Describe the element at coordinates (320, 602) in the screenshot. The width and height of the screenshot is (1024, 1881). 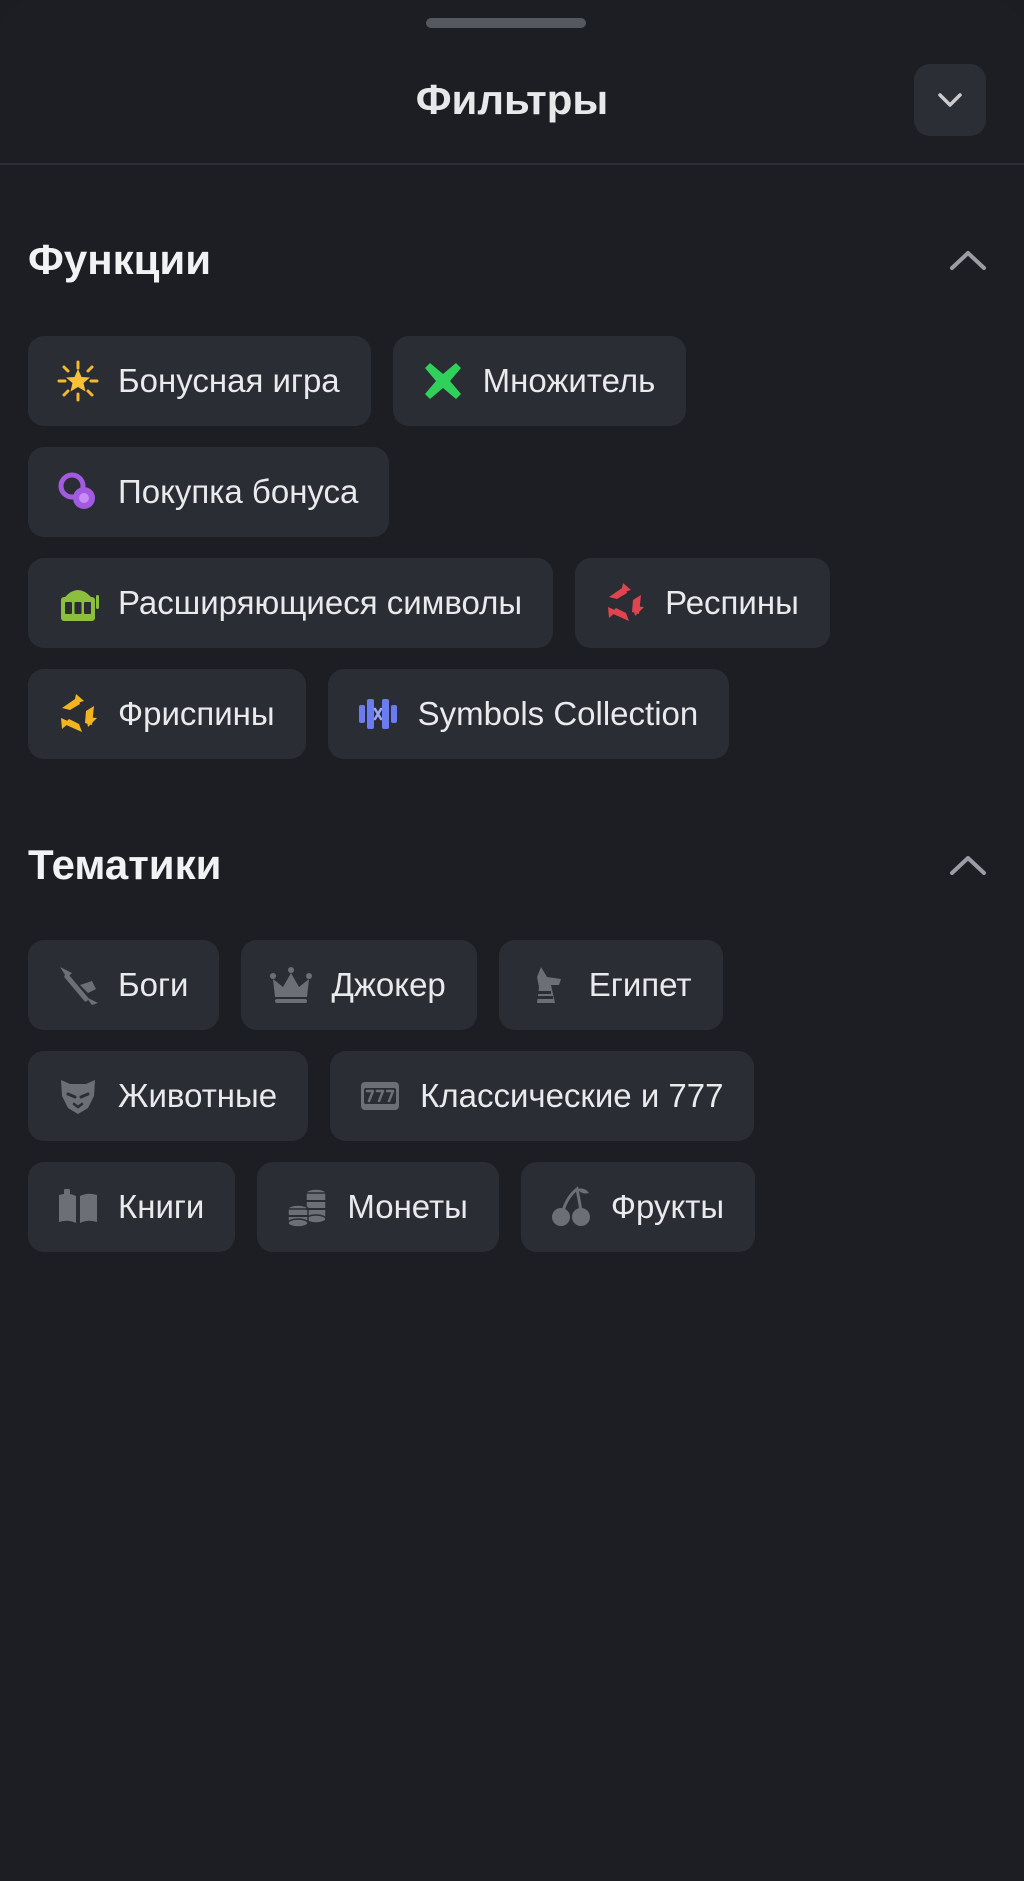
I see `chip-label: Расширяющиеся символы` at that location.